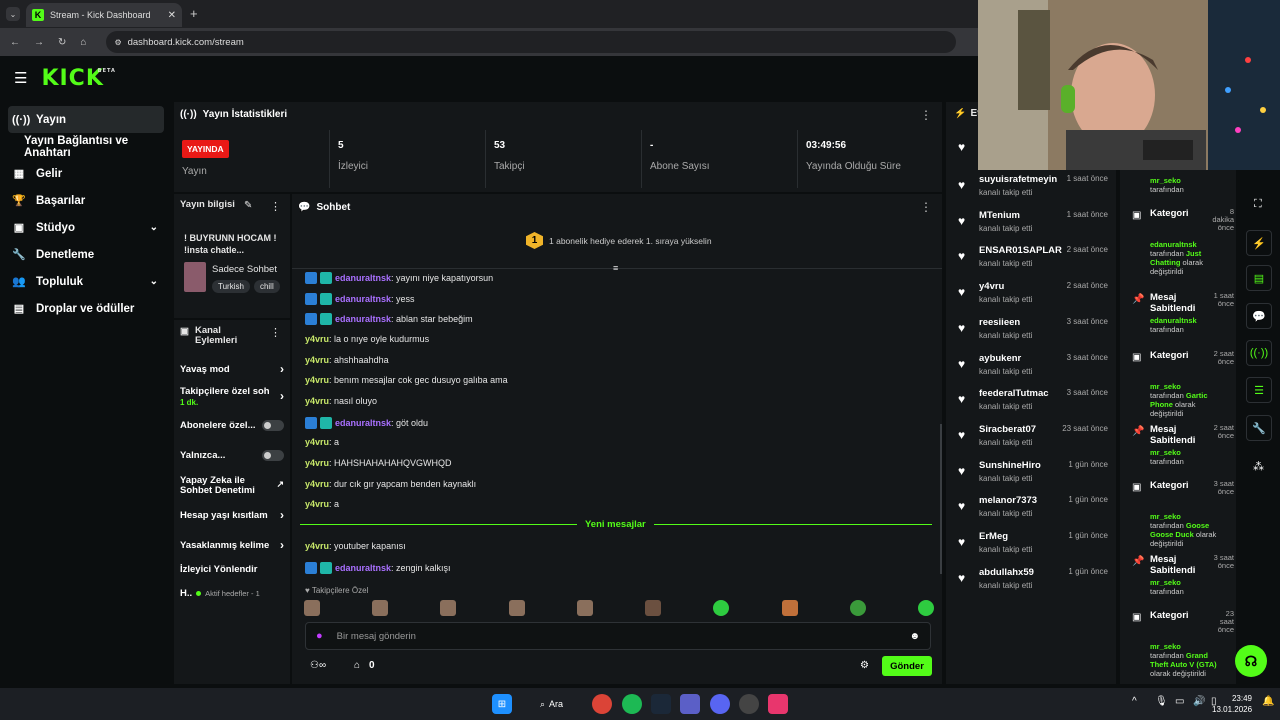 The image size is (1280, 720). I want to click on home-icon: ⌂, so click(83, 42).